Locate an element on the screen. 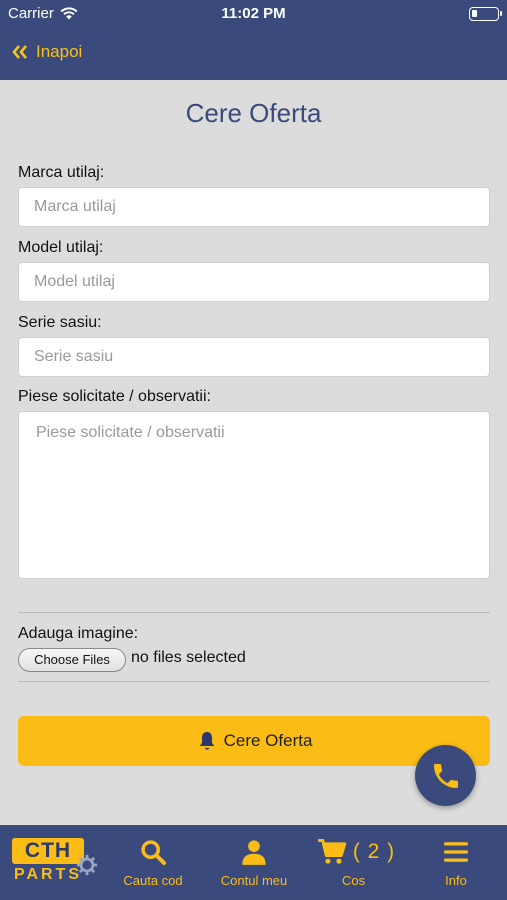  submit-label: Cere Oferta is located at coordinates (268, 740).